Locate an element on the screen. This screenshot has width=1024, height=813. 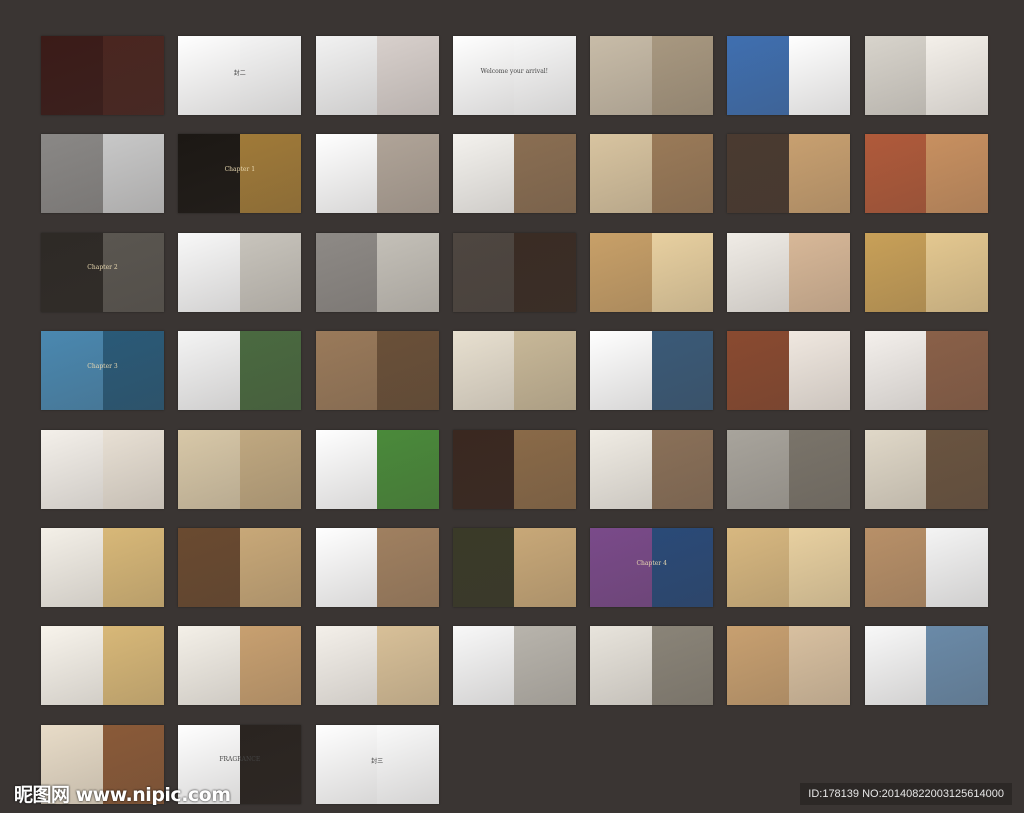
watermark-logo: 昵图网 www.nipic.com is located at coordinates (122, 795).